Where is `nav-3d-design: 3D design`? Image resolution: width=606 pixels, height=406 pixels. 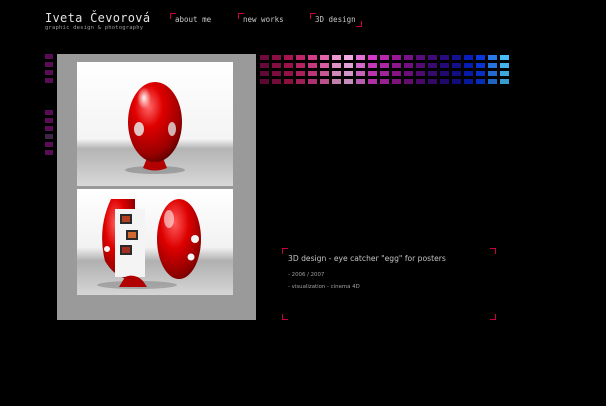 nav-3d-design: 3D design is located at coordinates (336, 20).